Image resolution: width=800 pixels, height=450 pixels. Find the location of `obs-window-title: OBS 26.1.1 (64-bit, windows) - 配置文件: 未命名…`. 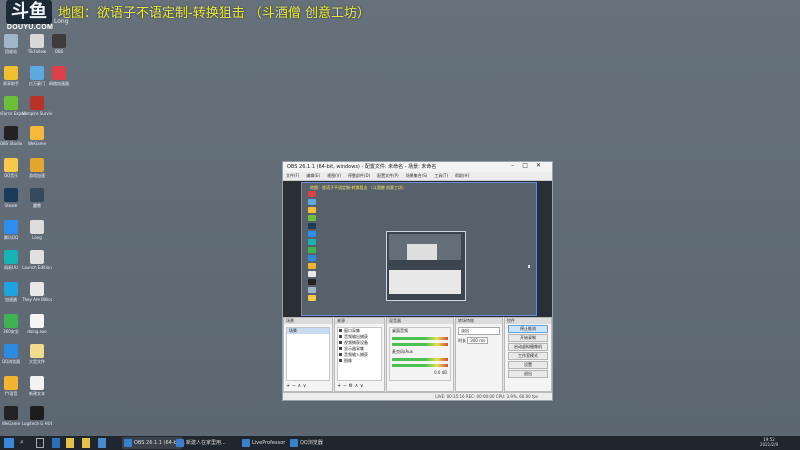

obs-window-title: OBS 26.1.1 (64-bit, windows) - 配置文件: 未命名… is located at coordinates (362, 167).